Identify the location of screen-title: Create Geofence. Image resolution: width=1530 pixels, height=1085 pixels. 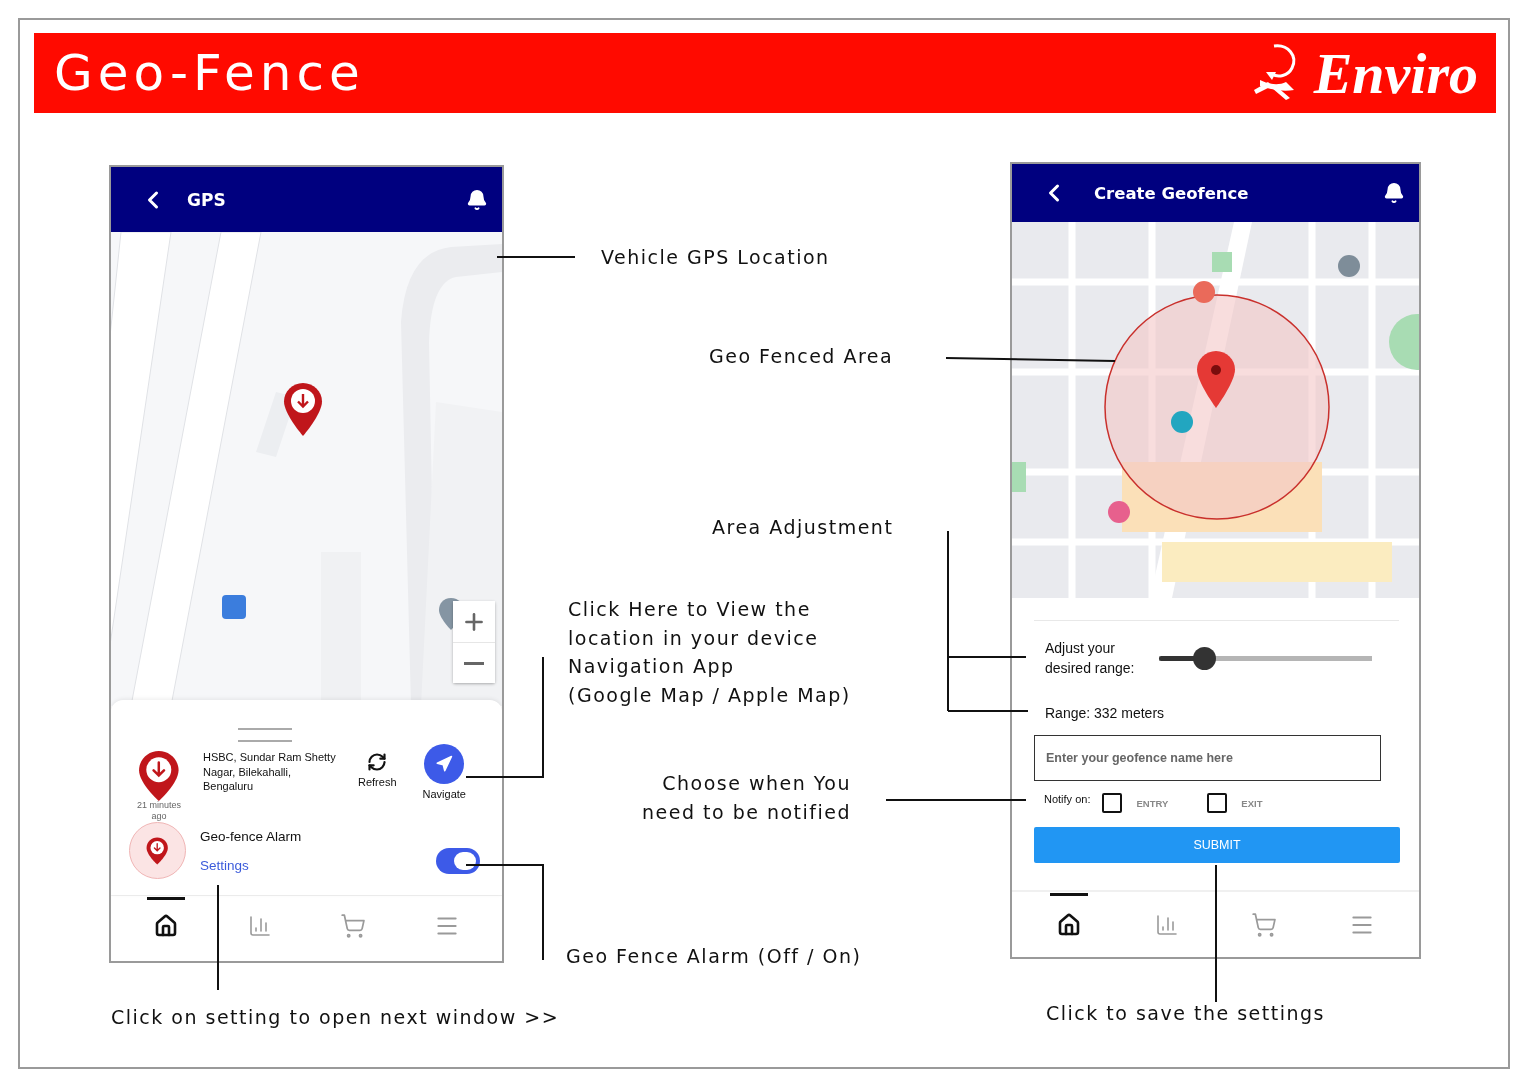
(1172, 193).